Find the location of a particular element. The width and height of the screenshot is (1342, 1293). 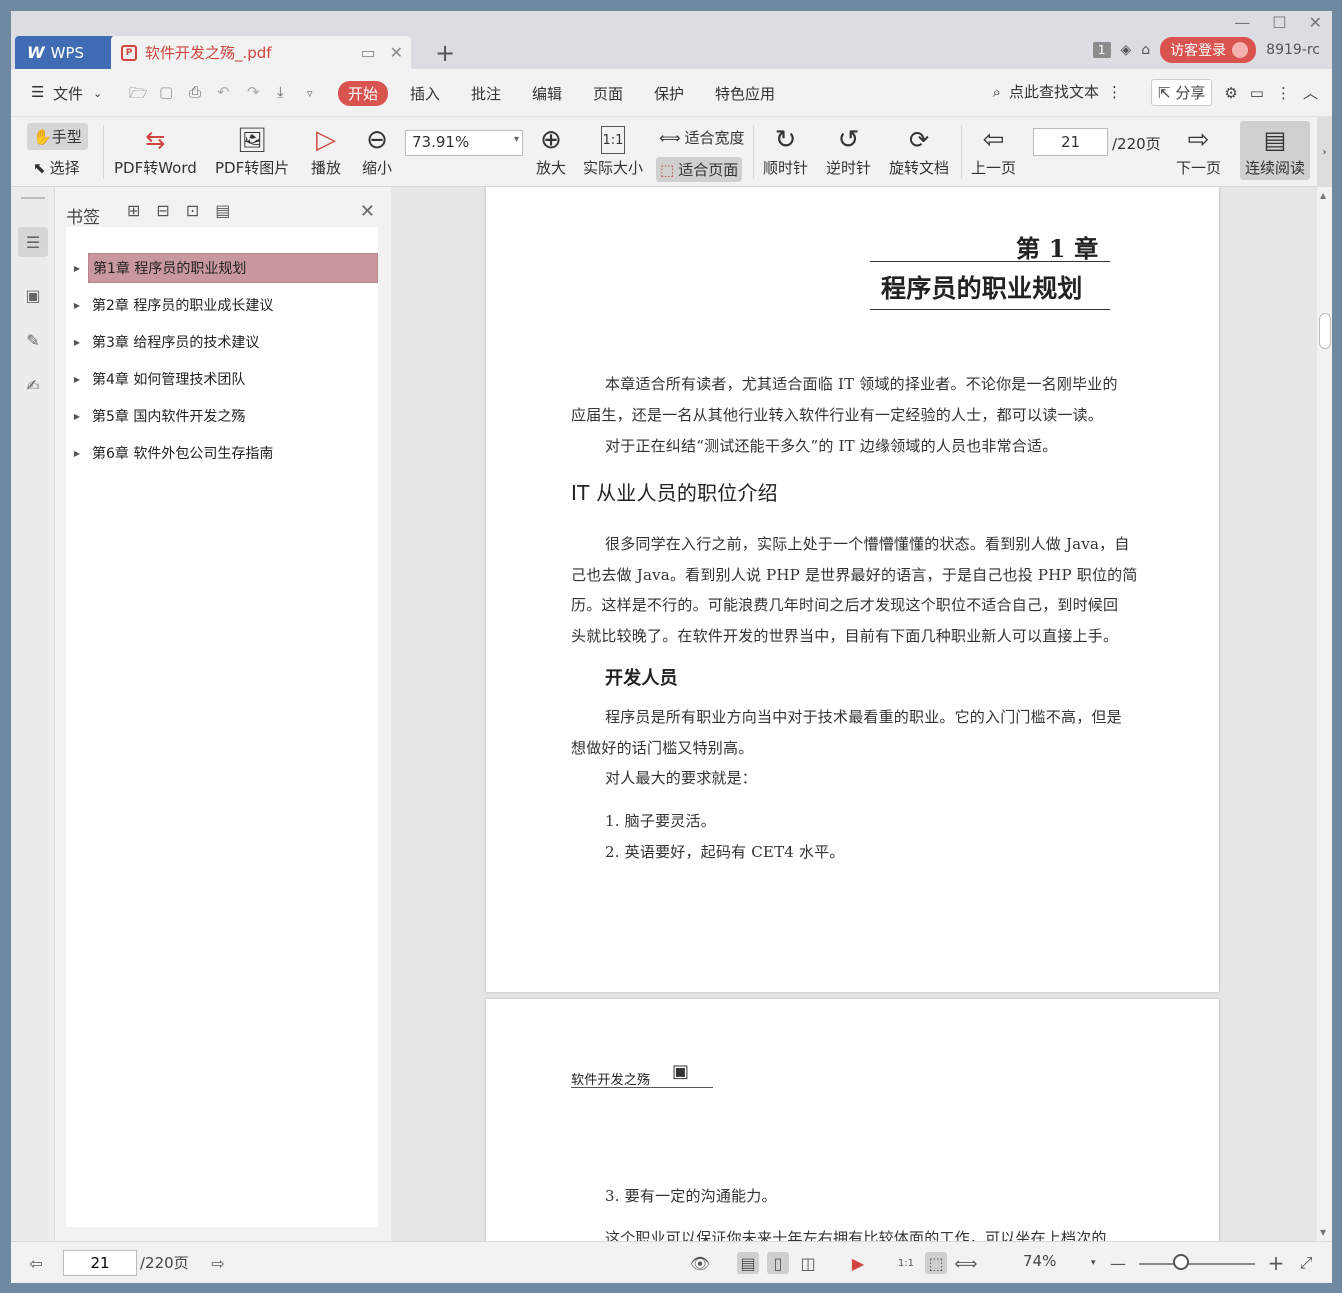

zoom-slider is located at coordinates (1197, 1264).